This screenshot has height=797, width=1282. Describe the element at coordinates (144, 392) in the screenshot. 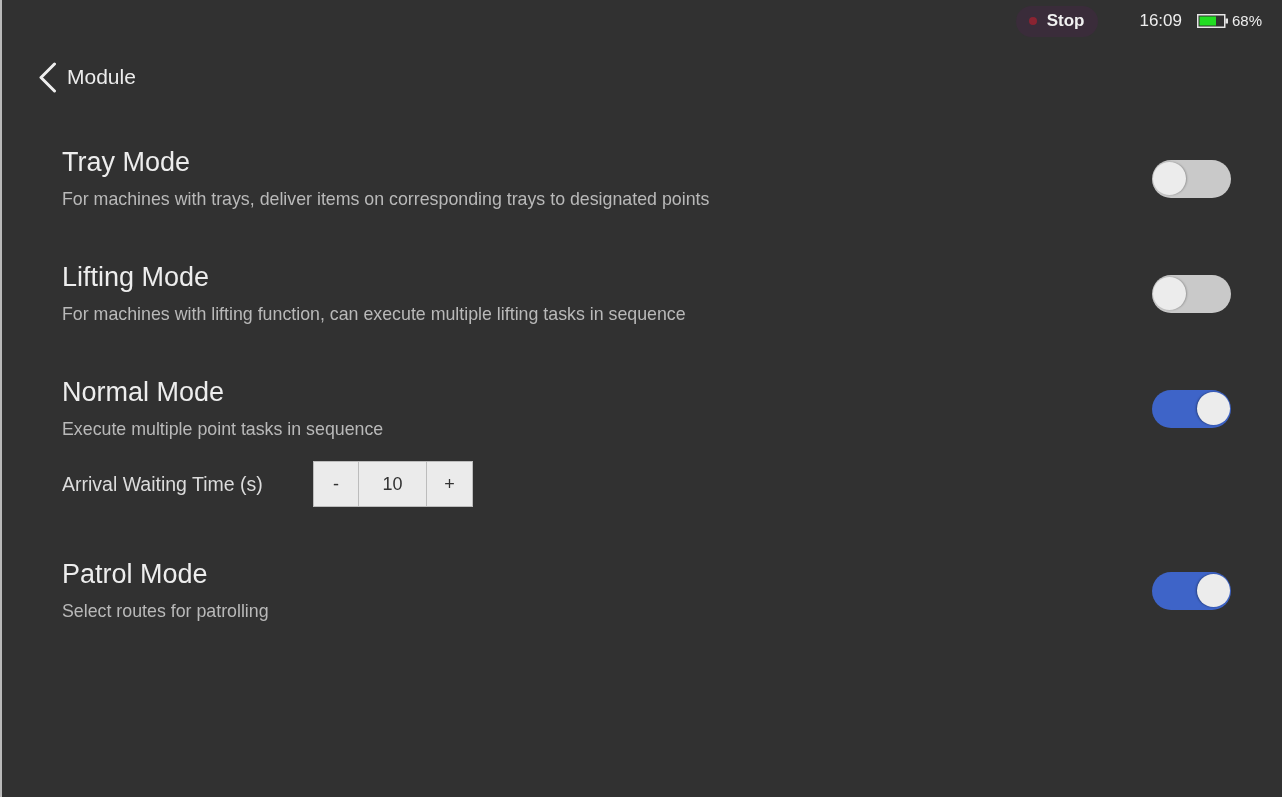

I see `mode-title: Normal Mode` at that location.